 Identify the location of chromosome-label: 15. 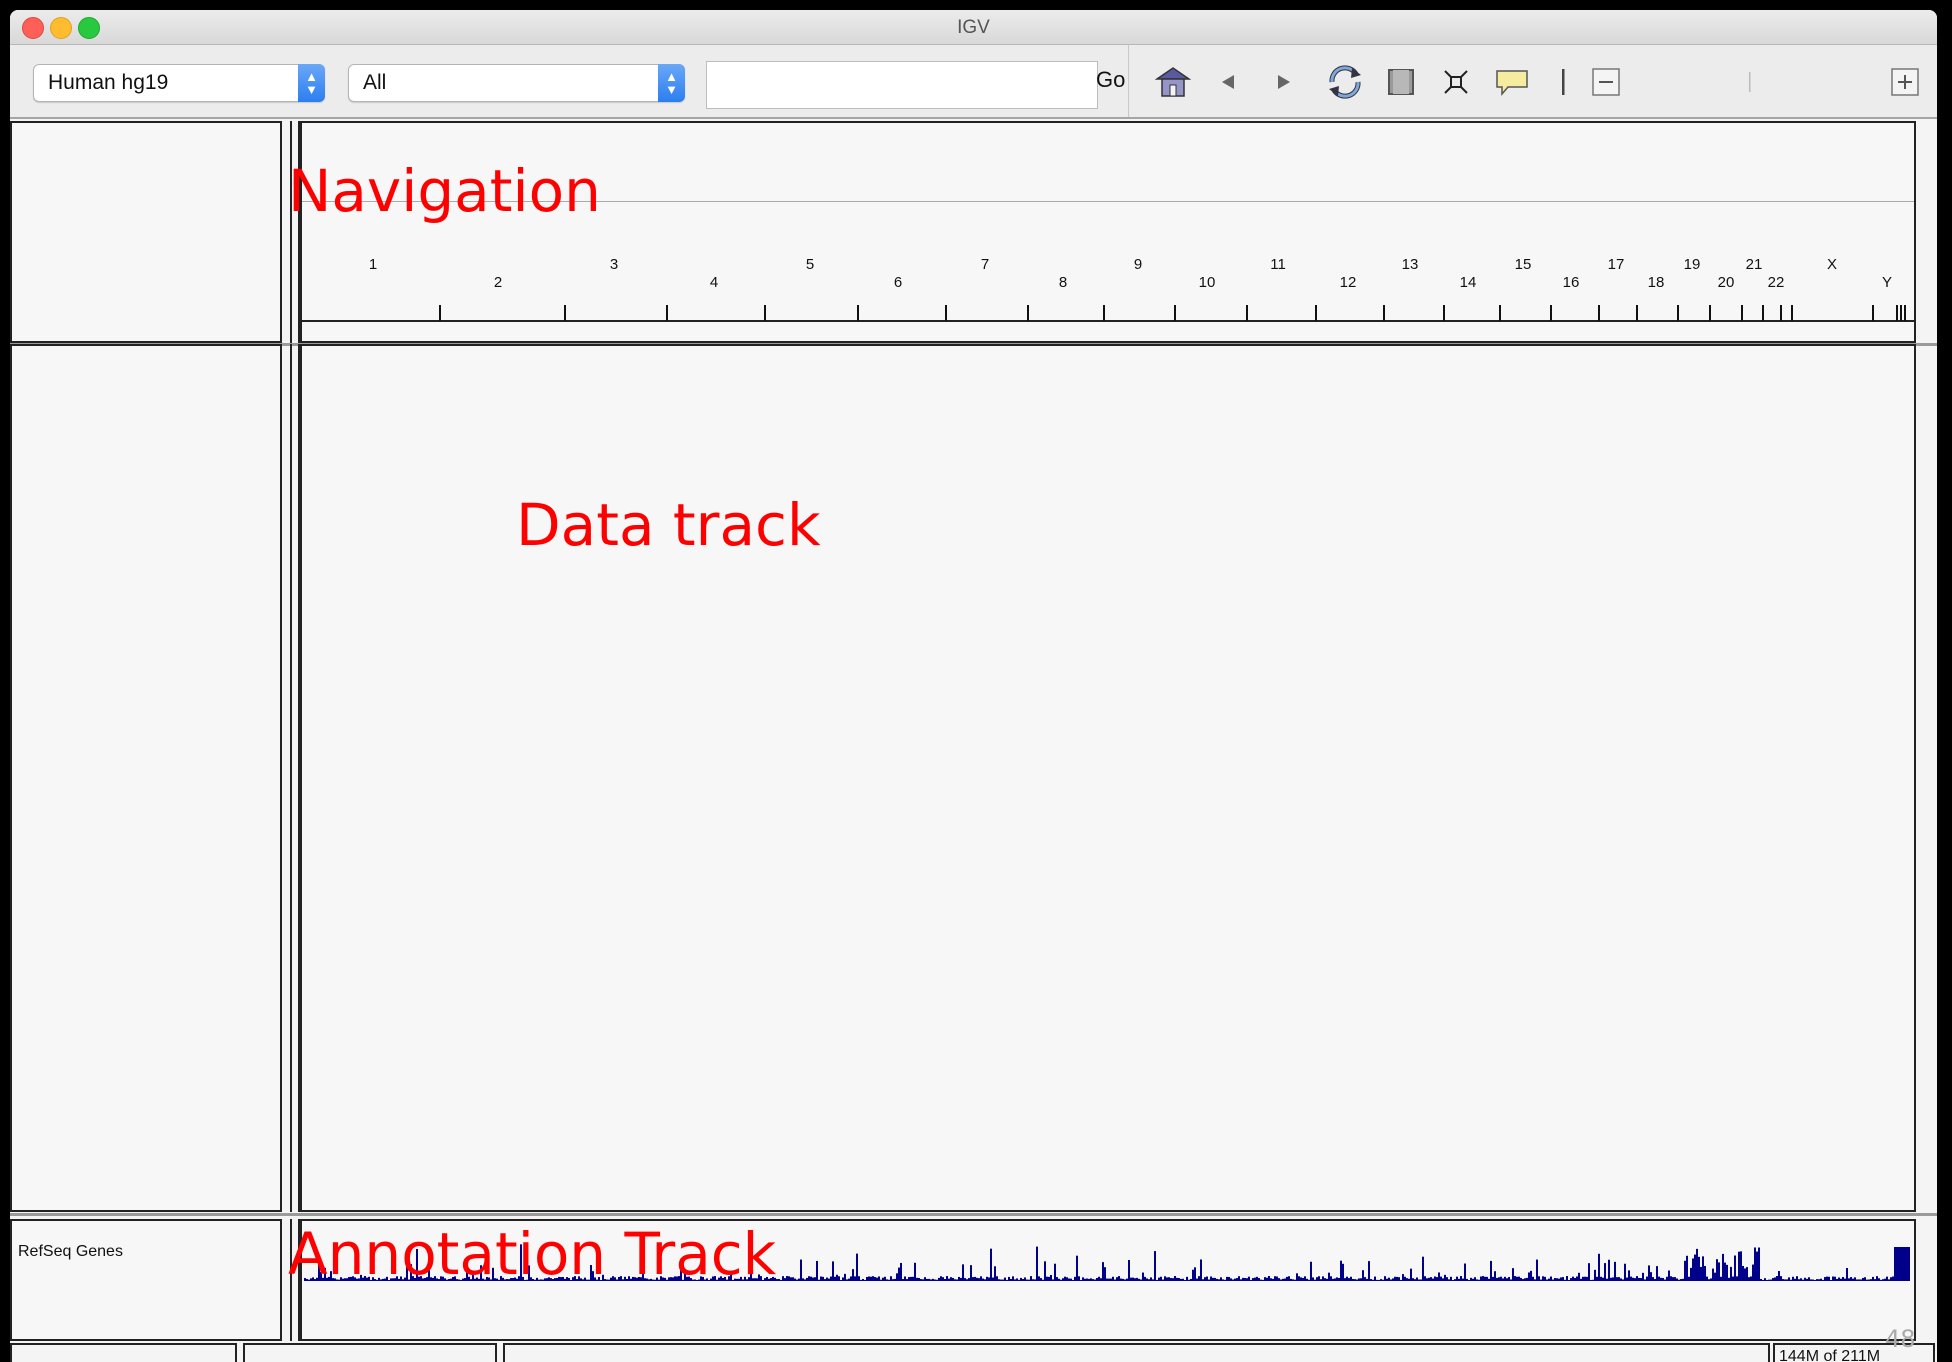
(1523, 264).